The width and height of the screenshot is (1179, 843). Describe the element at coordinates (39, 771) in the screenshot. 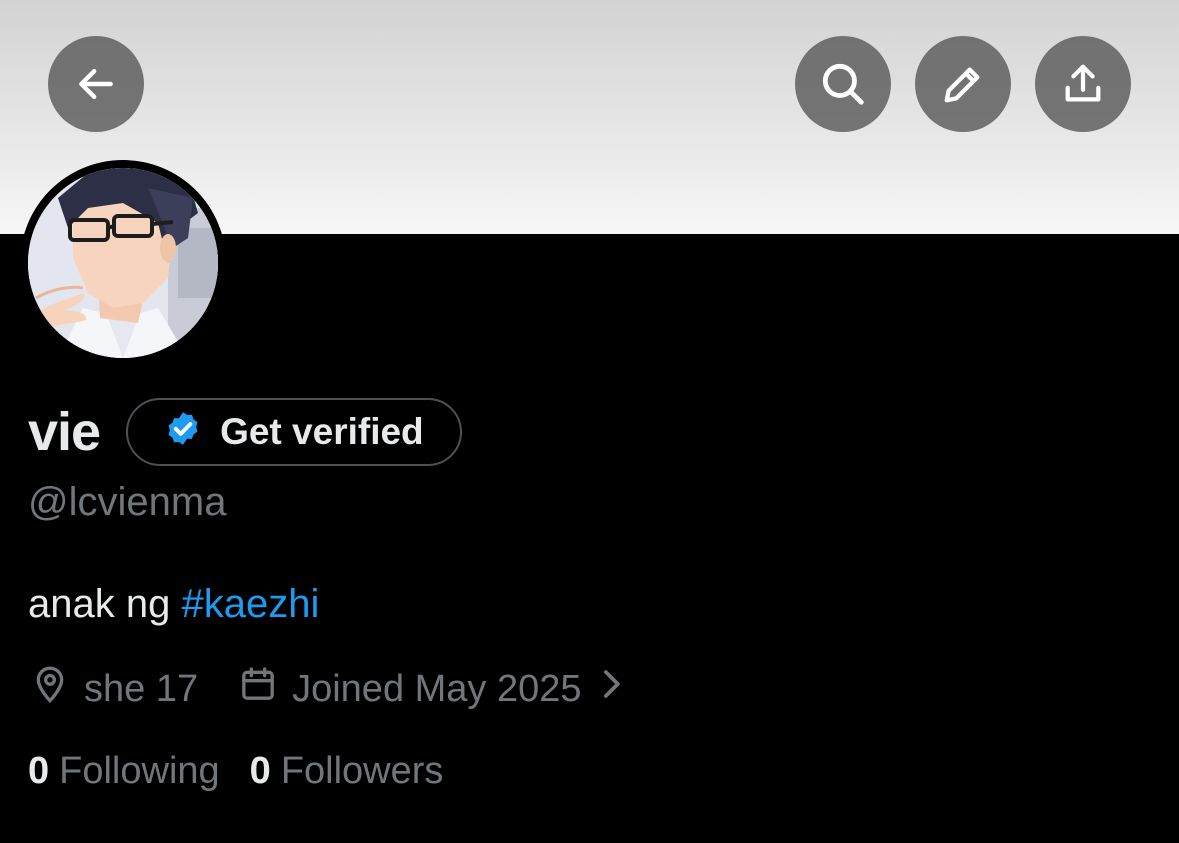

I see `following-count: 0` at that location.